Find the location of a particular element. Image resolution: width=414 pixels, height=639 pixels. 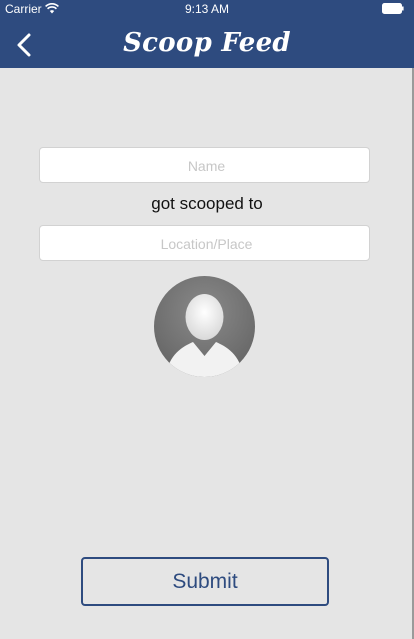

location-field is located at coordinates (206, 243).